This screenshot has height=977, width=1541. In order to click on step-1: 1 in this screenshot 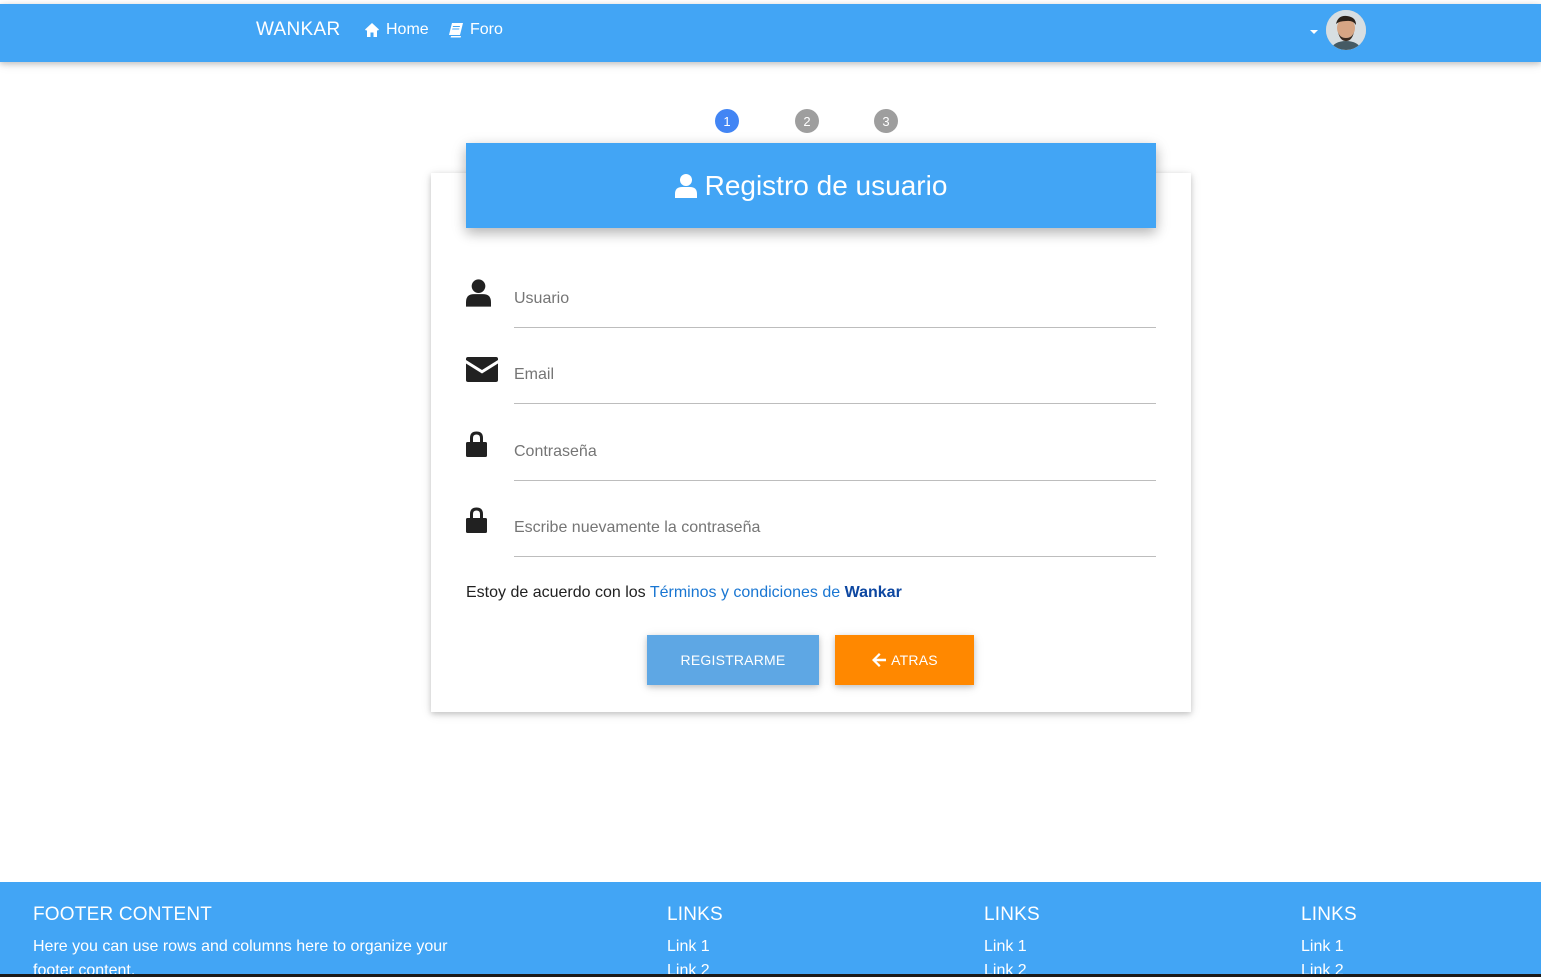, I will do `click(727, 121)`.